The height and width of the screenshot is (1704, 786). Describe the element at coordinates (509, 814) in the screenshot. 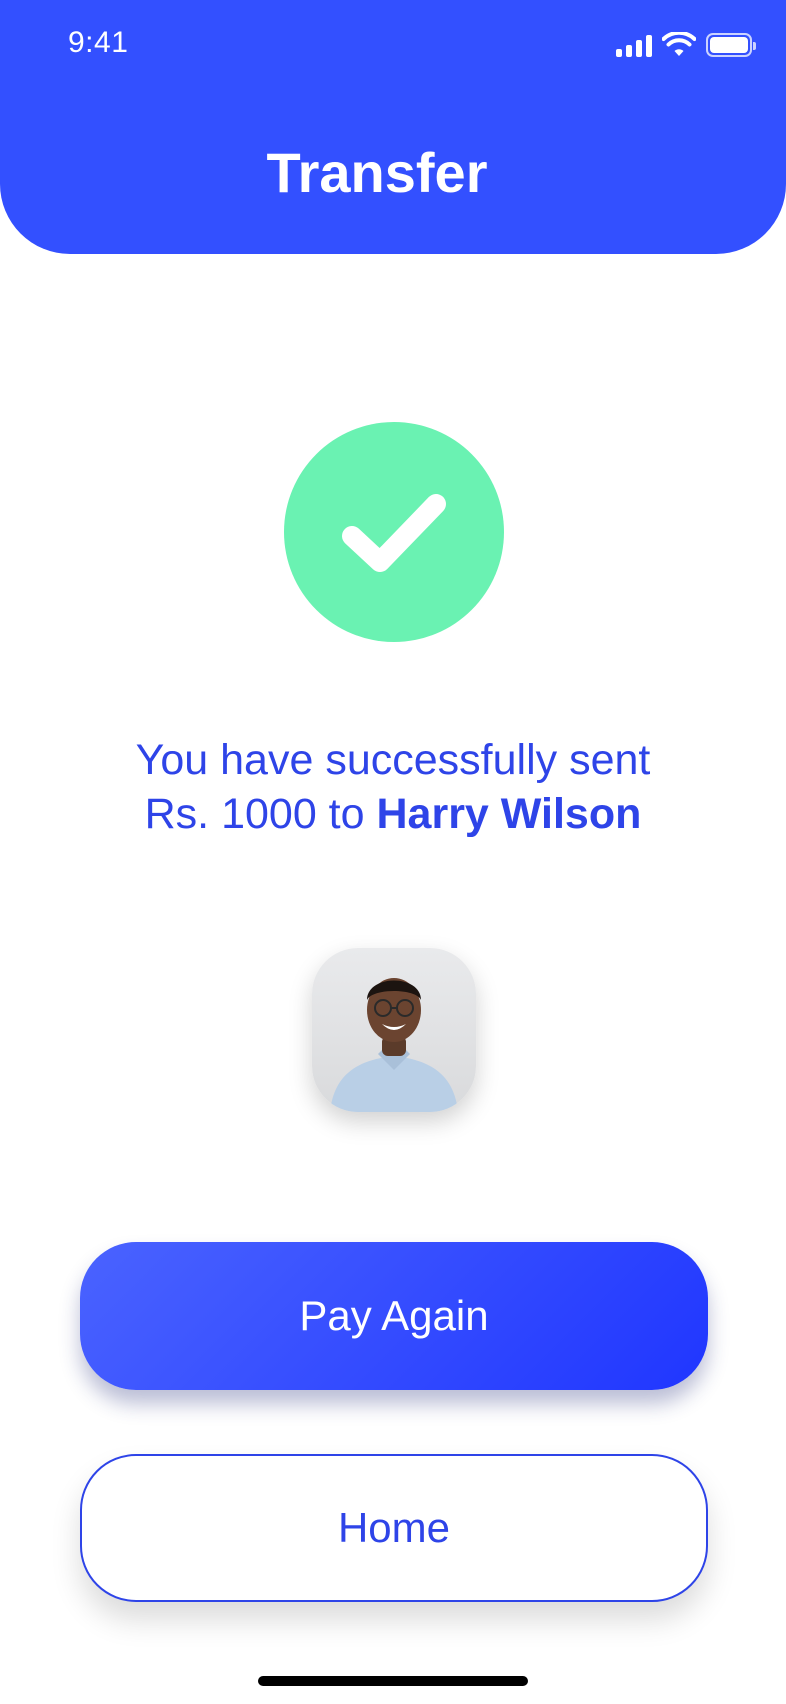

I see `recipient-name: Harry Wilson` at that location.